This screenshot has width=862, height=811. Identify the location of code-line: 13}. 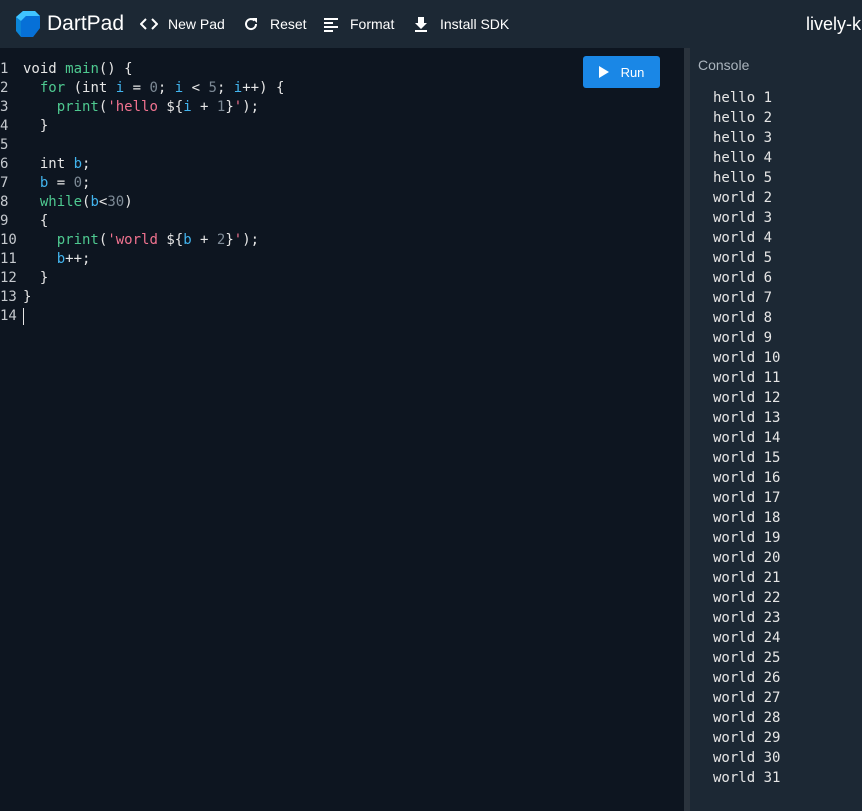
(342, 297).